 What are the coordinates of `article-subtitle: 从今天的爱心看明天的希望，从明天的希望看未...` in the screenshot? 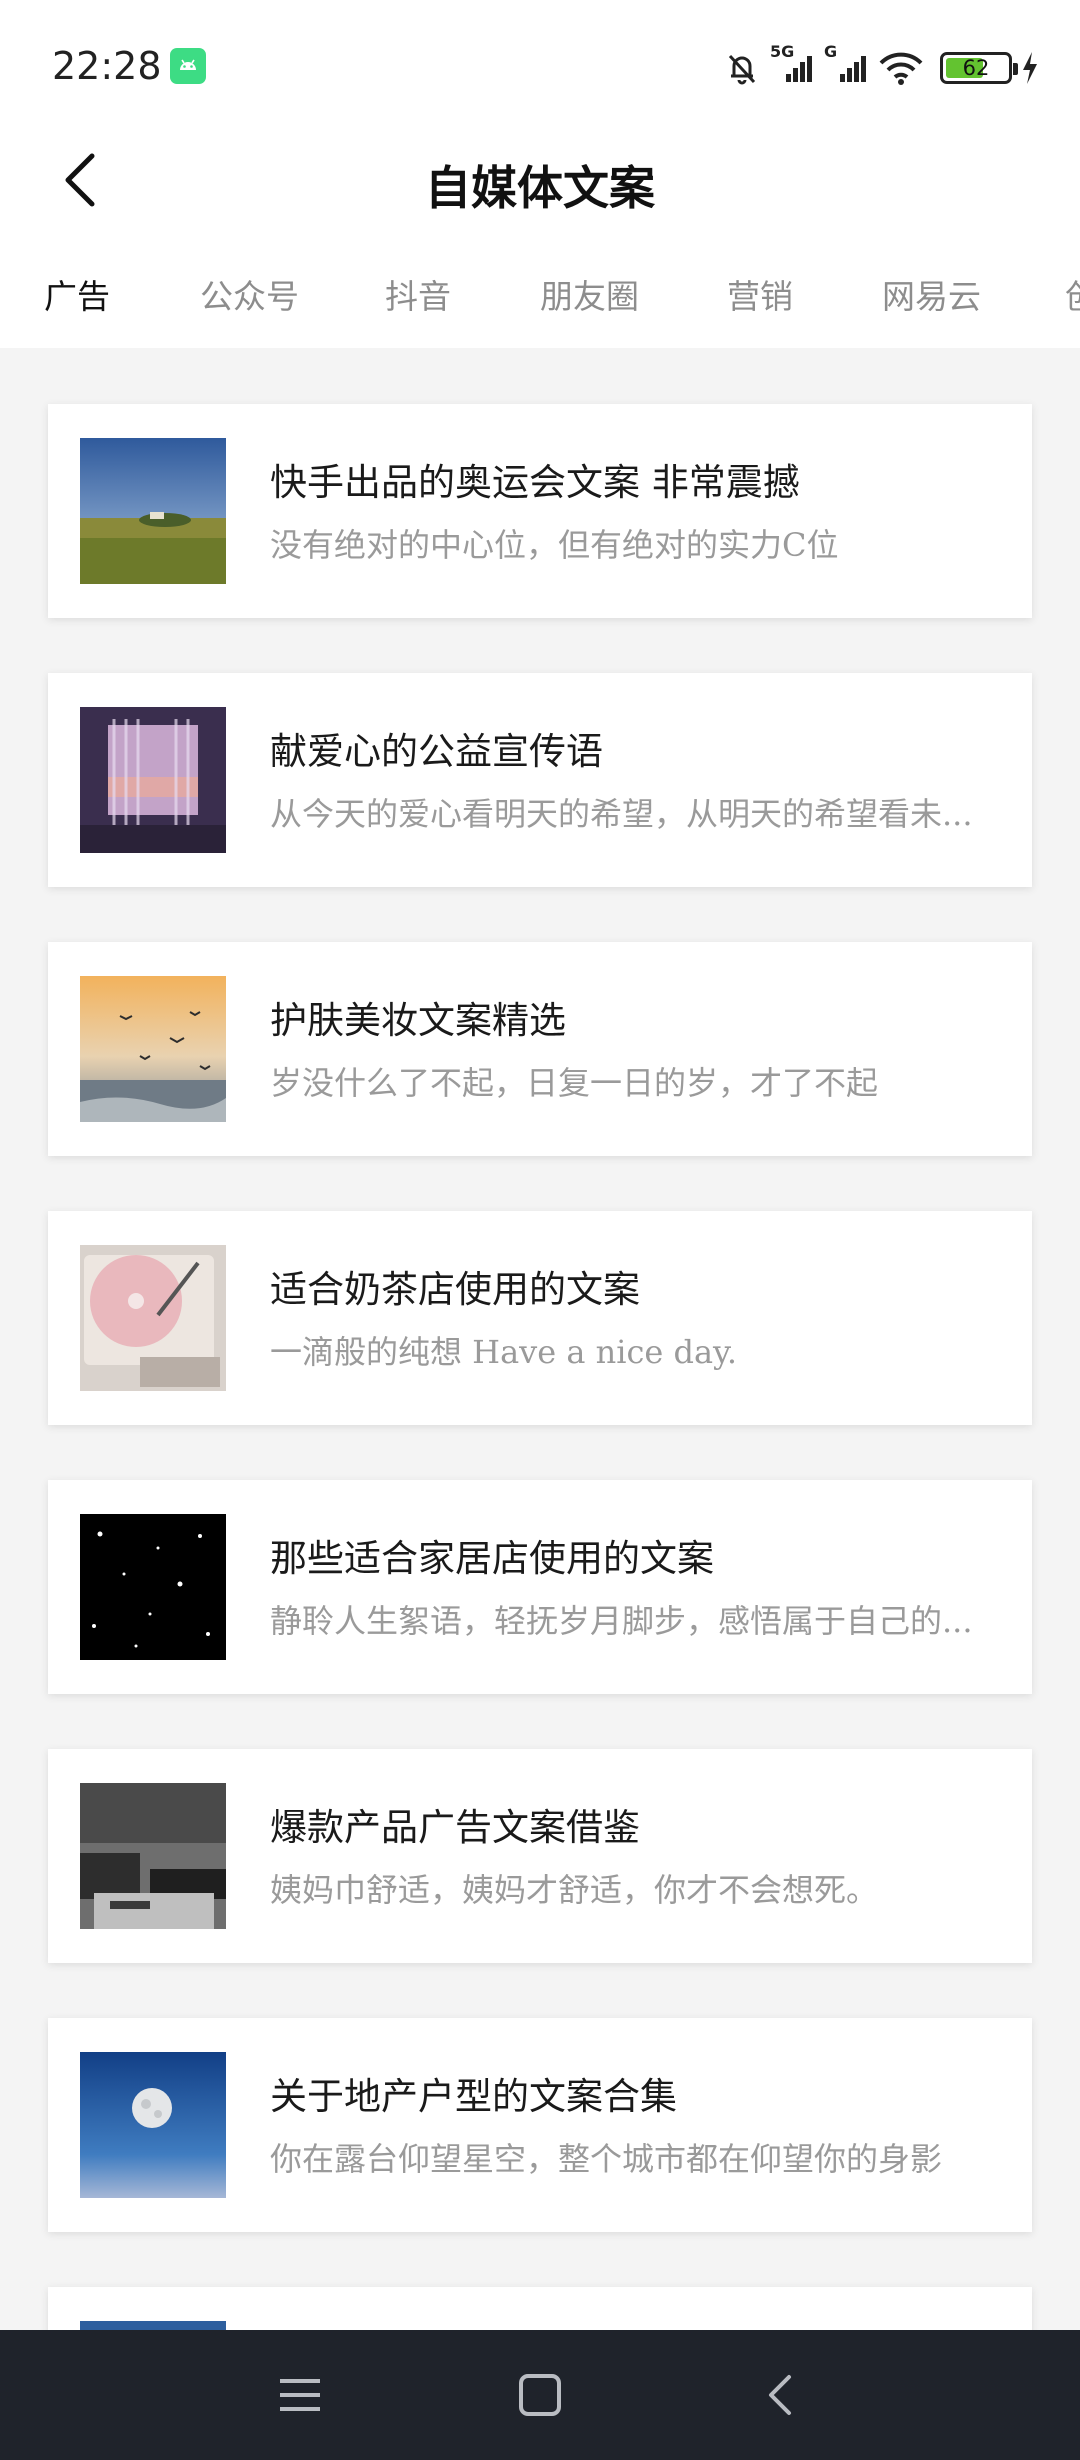 It's located at (621, 814).